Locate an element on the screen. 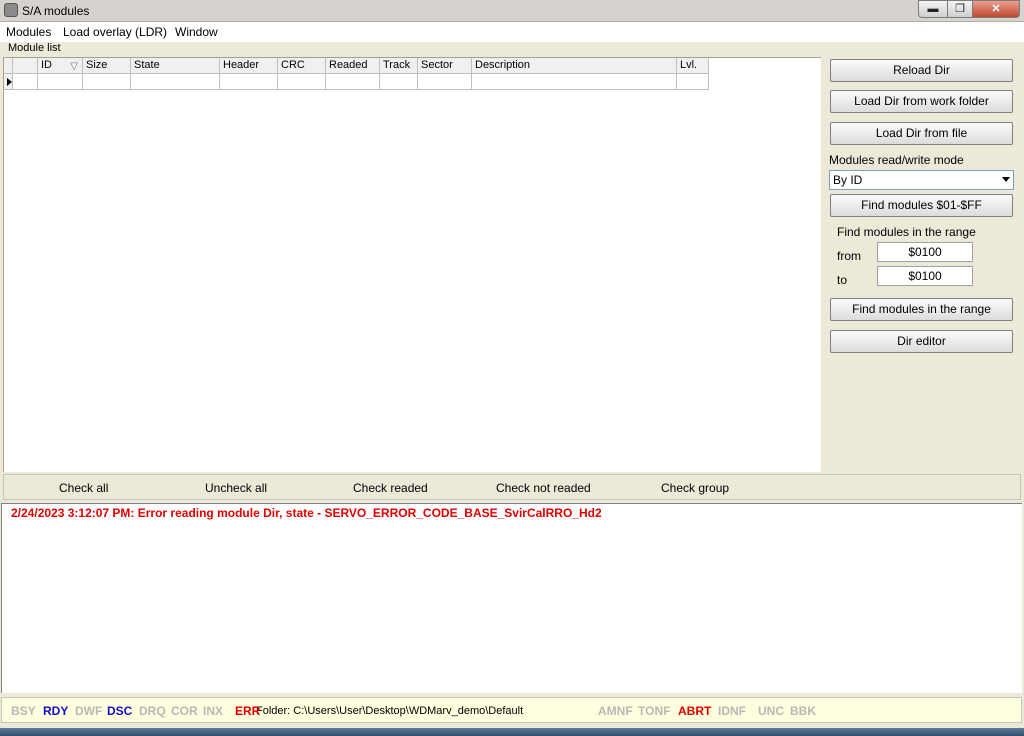  check-readed-button: Check readed is located at coordinates (390, 488).